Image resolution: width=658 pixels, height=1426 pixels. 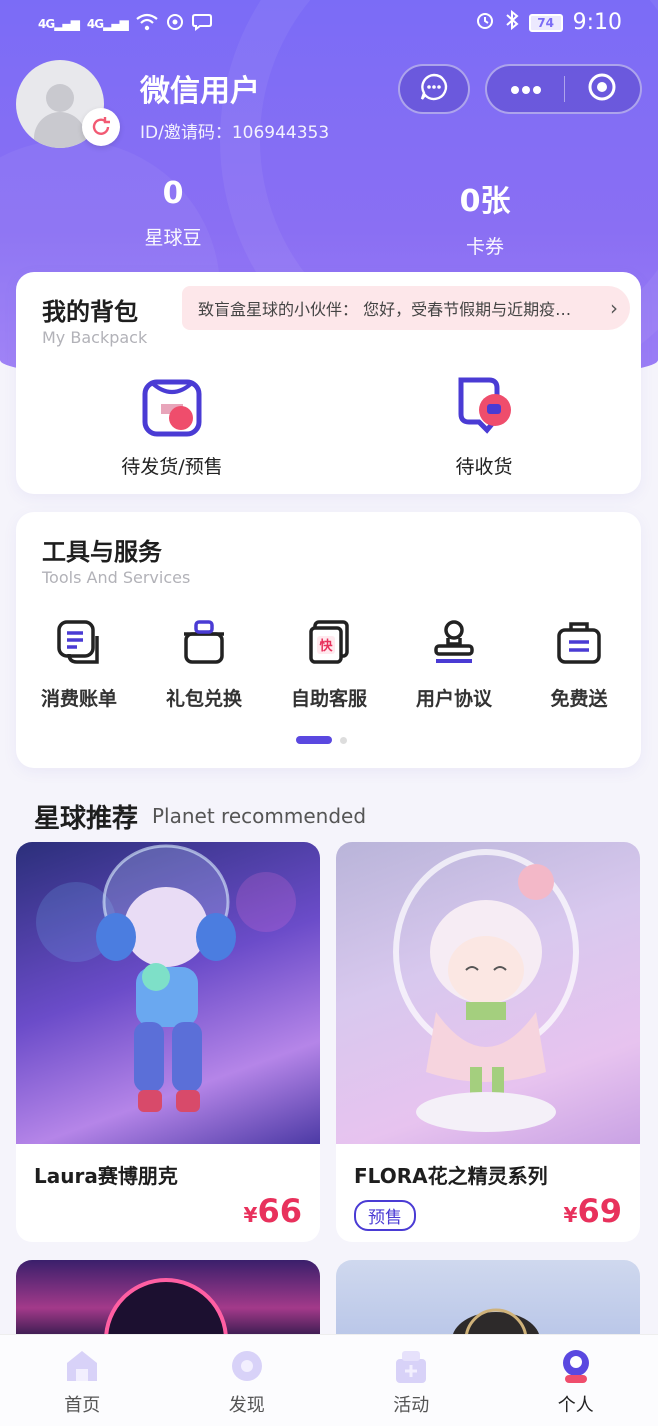 I want to click on tools-pager, so click(x=321, y=740).